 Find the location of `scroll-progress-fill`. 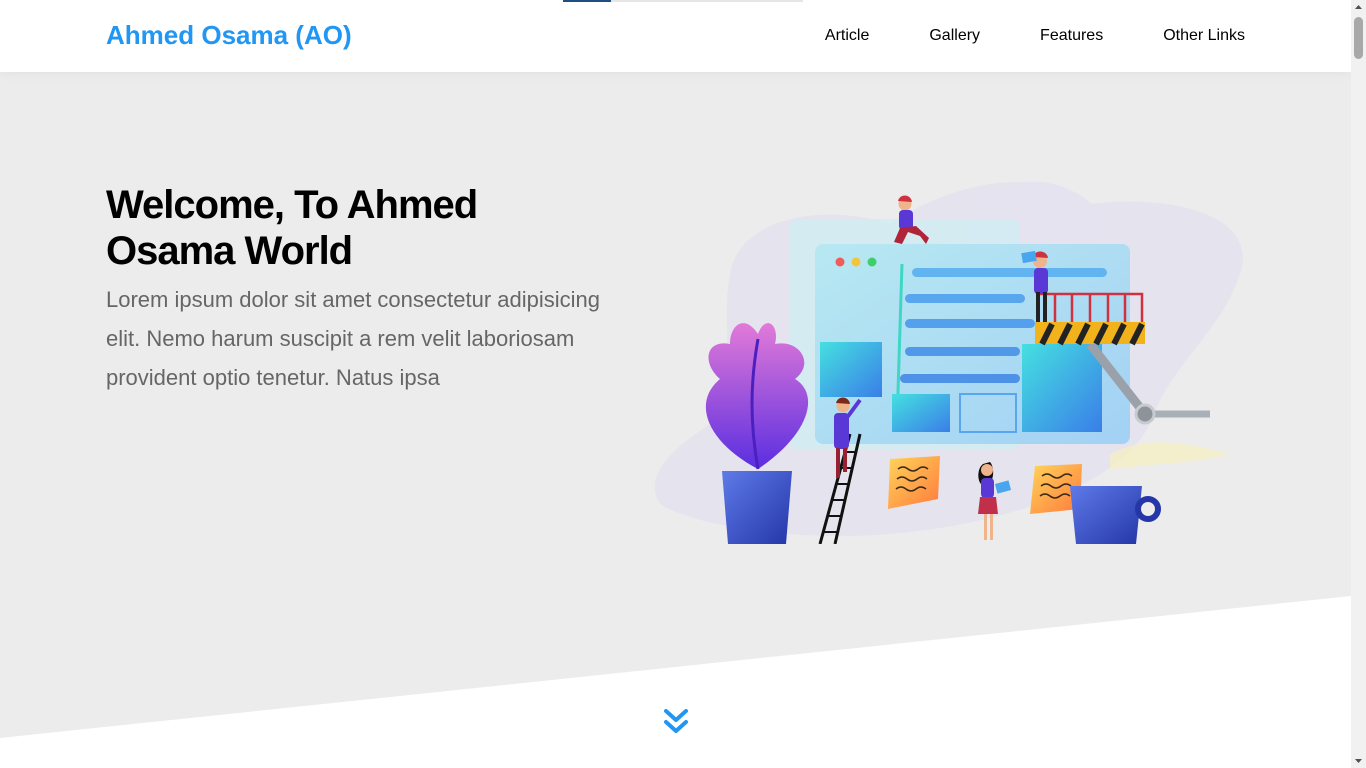

scroll-progress-fill is located at coordinates (587, 1).